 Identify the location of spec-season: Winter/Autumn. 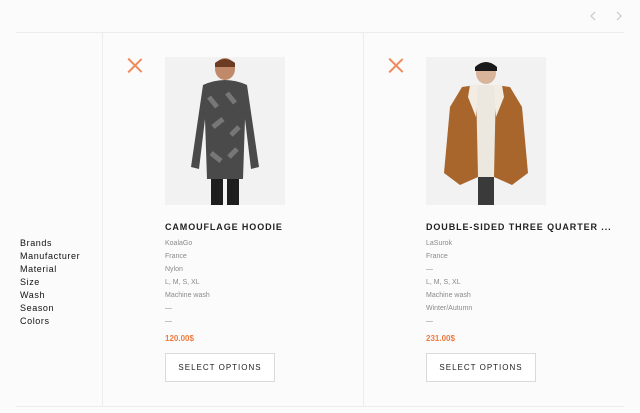
(449, 308).